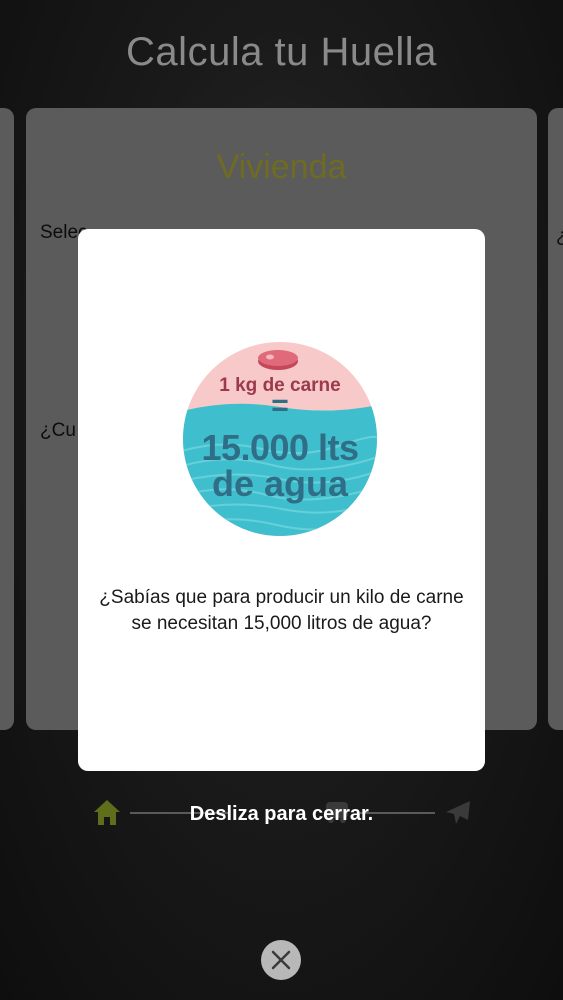 This screenshot has height=1000, width=563. I want to click on swipe-hint: Desliza para cerrar., so click(281, 814).